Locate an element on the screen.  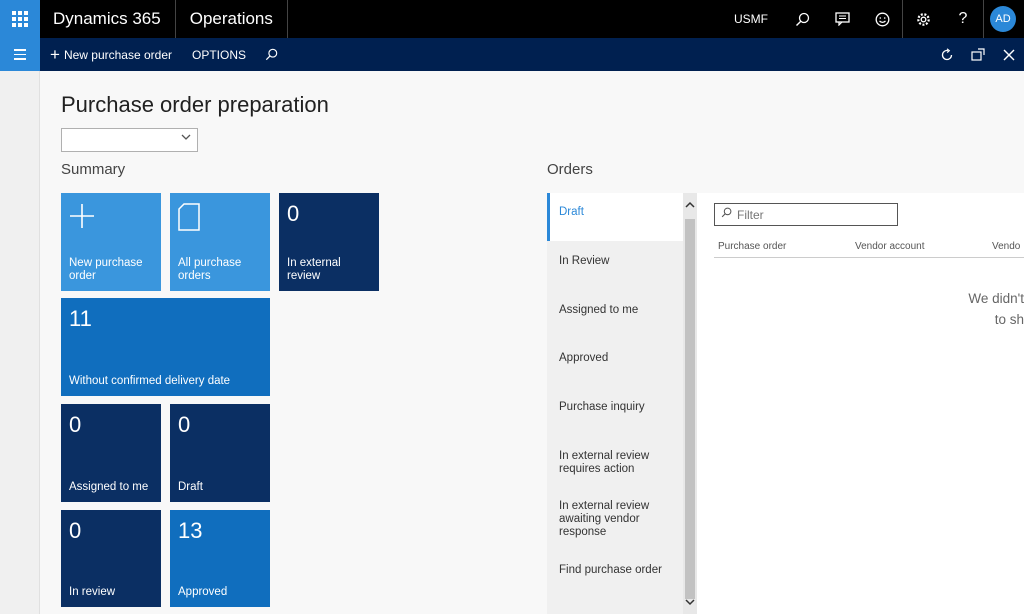
summary-heading: Summary is located at coordinates (93, 169).